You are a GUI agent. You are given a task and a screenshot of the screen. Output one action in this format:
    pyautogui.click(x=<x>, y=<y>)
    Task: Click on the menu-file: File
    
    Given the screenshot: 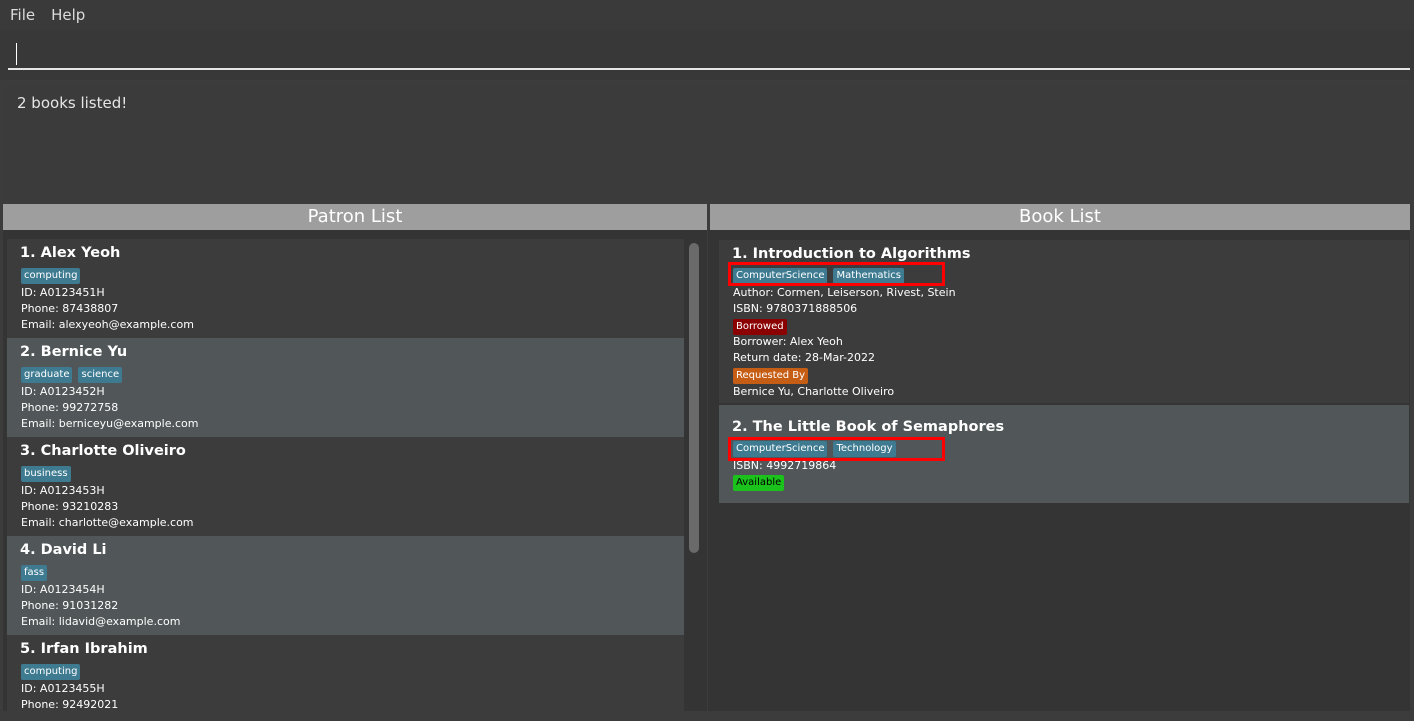 What is the action you would take?
    pyautogui.click(x=22, y=15)
    